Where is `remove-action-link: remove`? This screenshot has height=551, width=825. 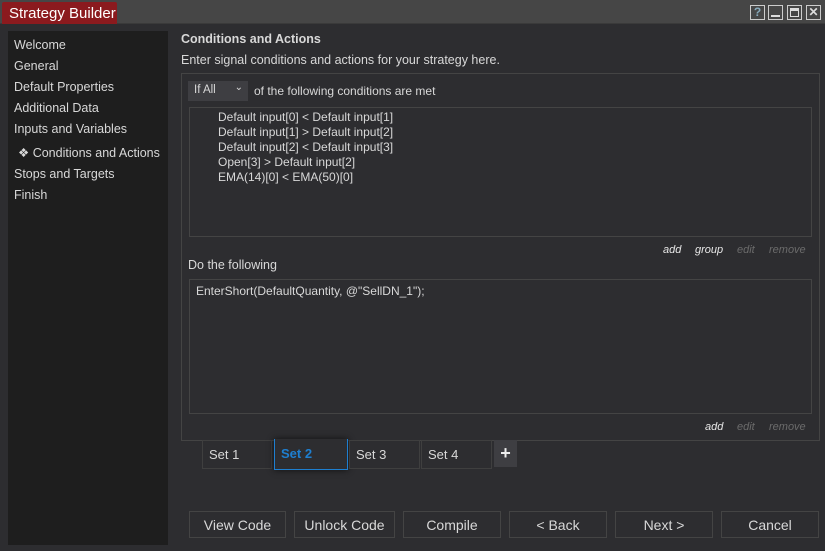 remove-action-link: remove is located at coordinates (787, 427).